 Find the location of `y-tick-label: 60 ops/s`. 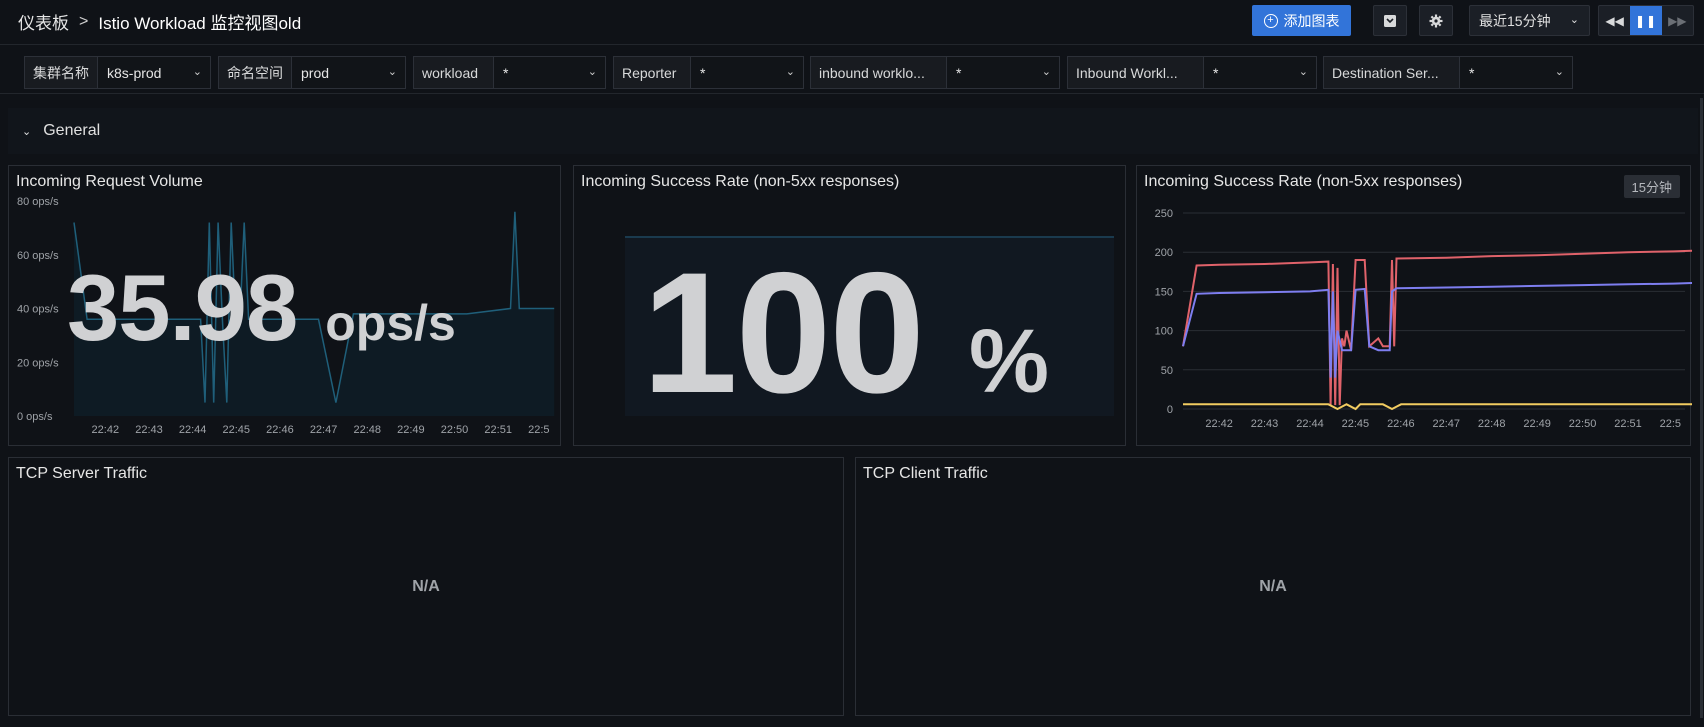

y-tick-label: 60 ops/s is located at coordinates (38, 256).